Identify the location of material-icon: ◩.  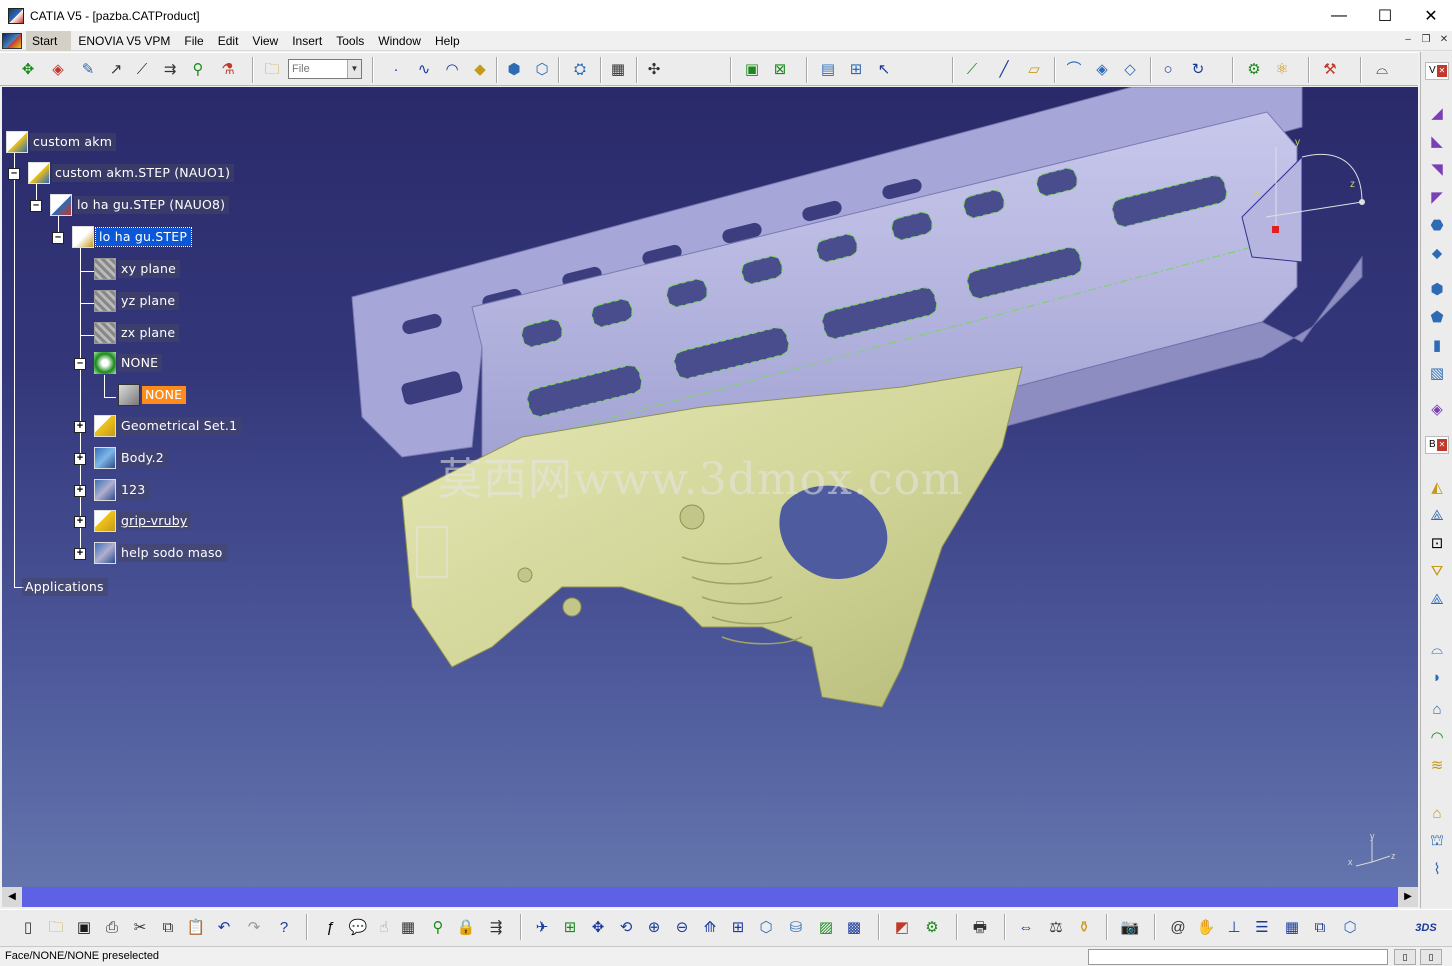
(902, 928).